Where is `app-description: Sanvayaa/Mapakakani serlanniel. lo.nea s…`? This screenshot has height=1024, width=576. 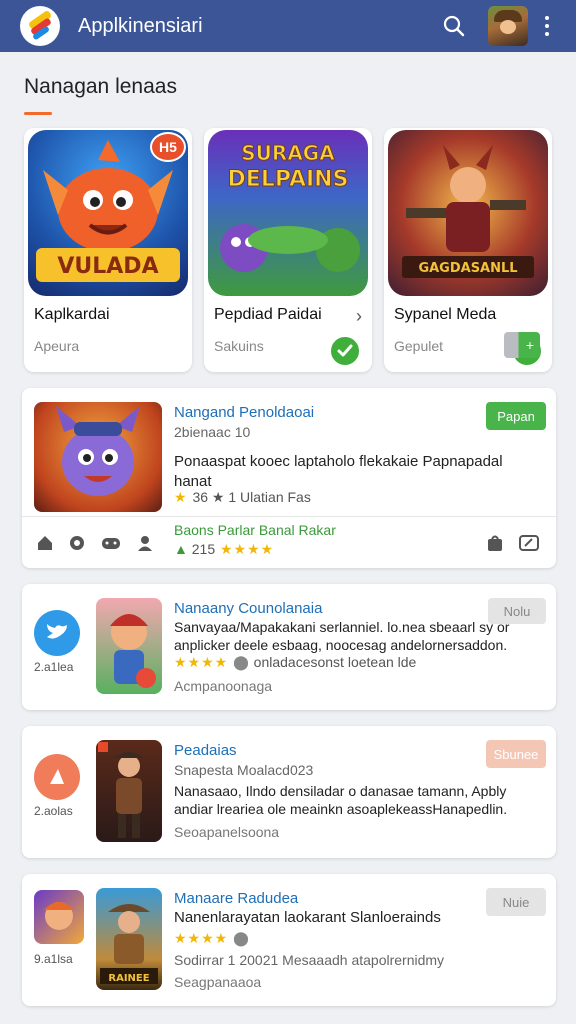
app-description: Sanvayaa/Mapakakani serlanniel. lo.nea s… is located at coordinates (342, 636).